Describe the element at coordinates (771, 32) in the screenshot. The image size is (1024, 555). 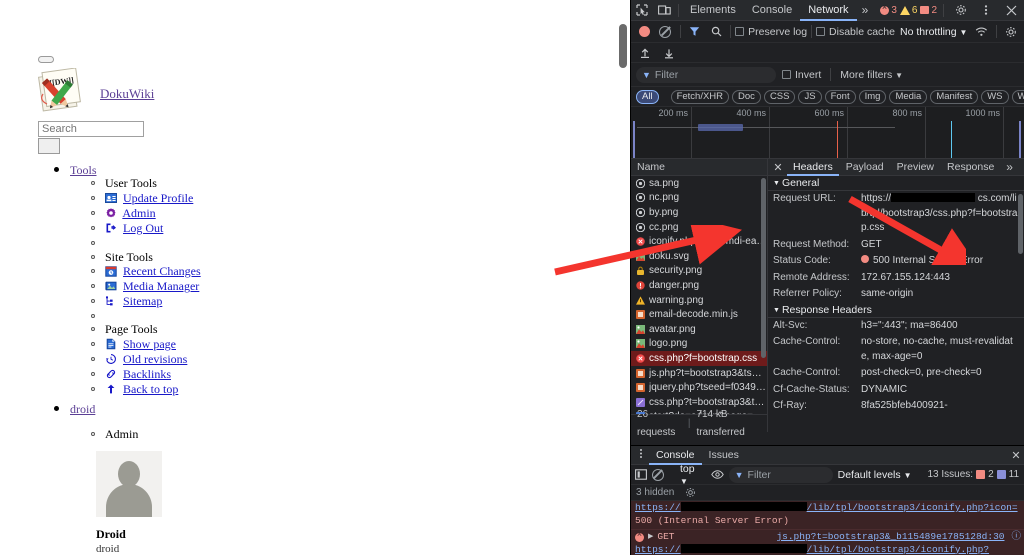
I see `preserve-log-checkbox: Preserve log` at that location.